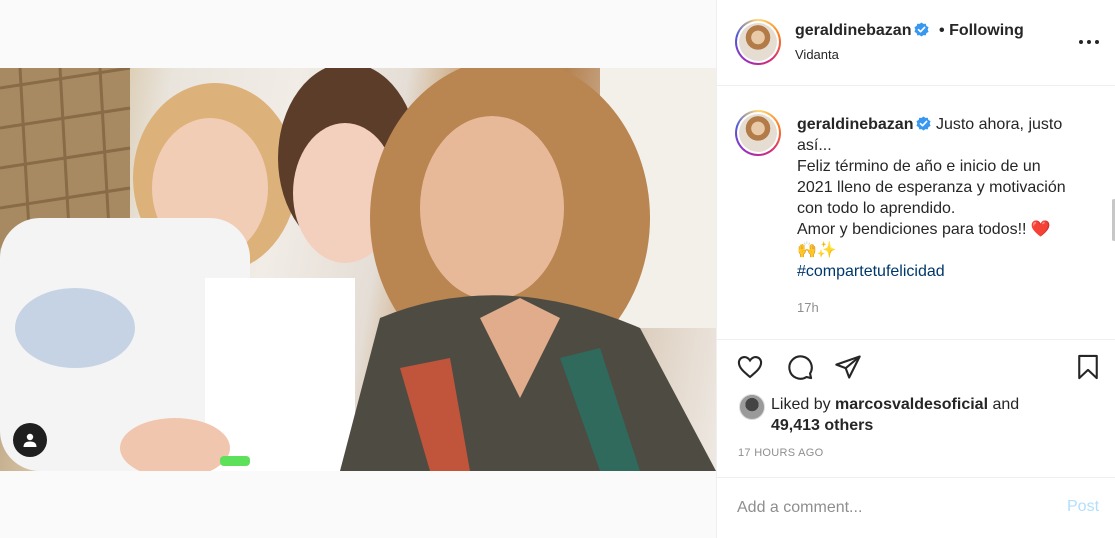  I want to click on author-line: geraldinebazan, so click(862, 31).